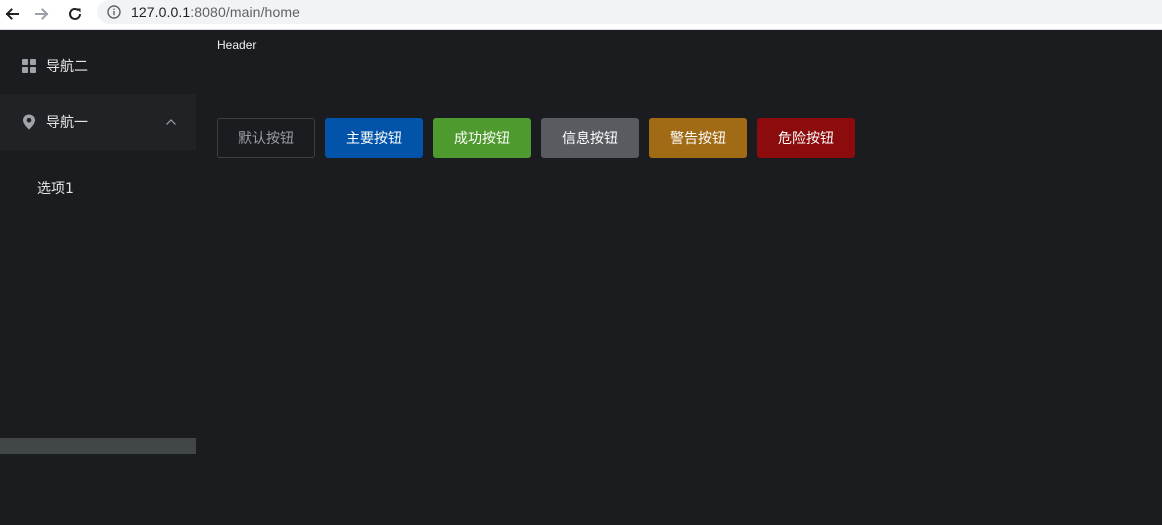 This screenshot has width=1162, height=525. I want to click on button-group: 默认按钮 主要按钮 成功按钮 信息按钮 警告按钮 危险按钮, so click(536, 138).